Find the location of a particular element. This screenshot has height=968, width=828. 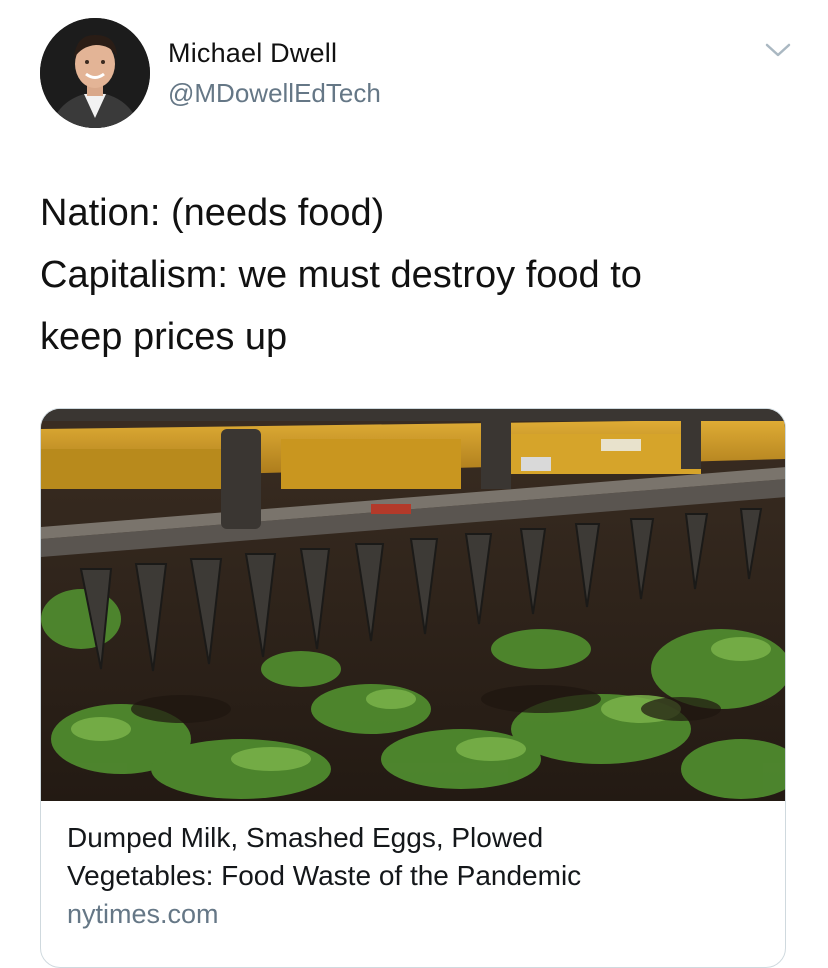

avatar-image is located at coordinates (95, 73).